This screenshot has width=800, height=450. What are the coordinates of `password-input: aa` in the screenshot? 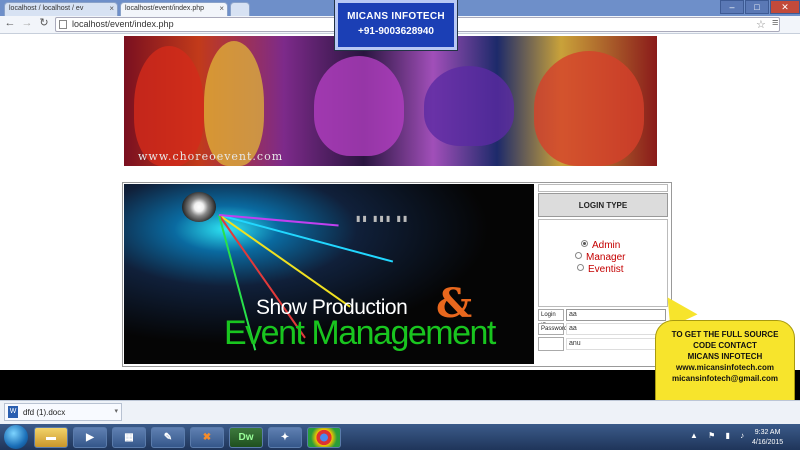 It's located at (616, 329).